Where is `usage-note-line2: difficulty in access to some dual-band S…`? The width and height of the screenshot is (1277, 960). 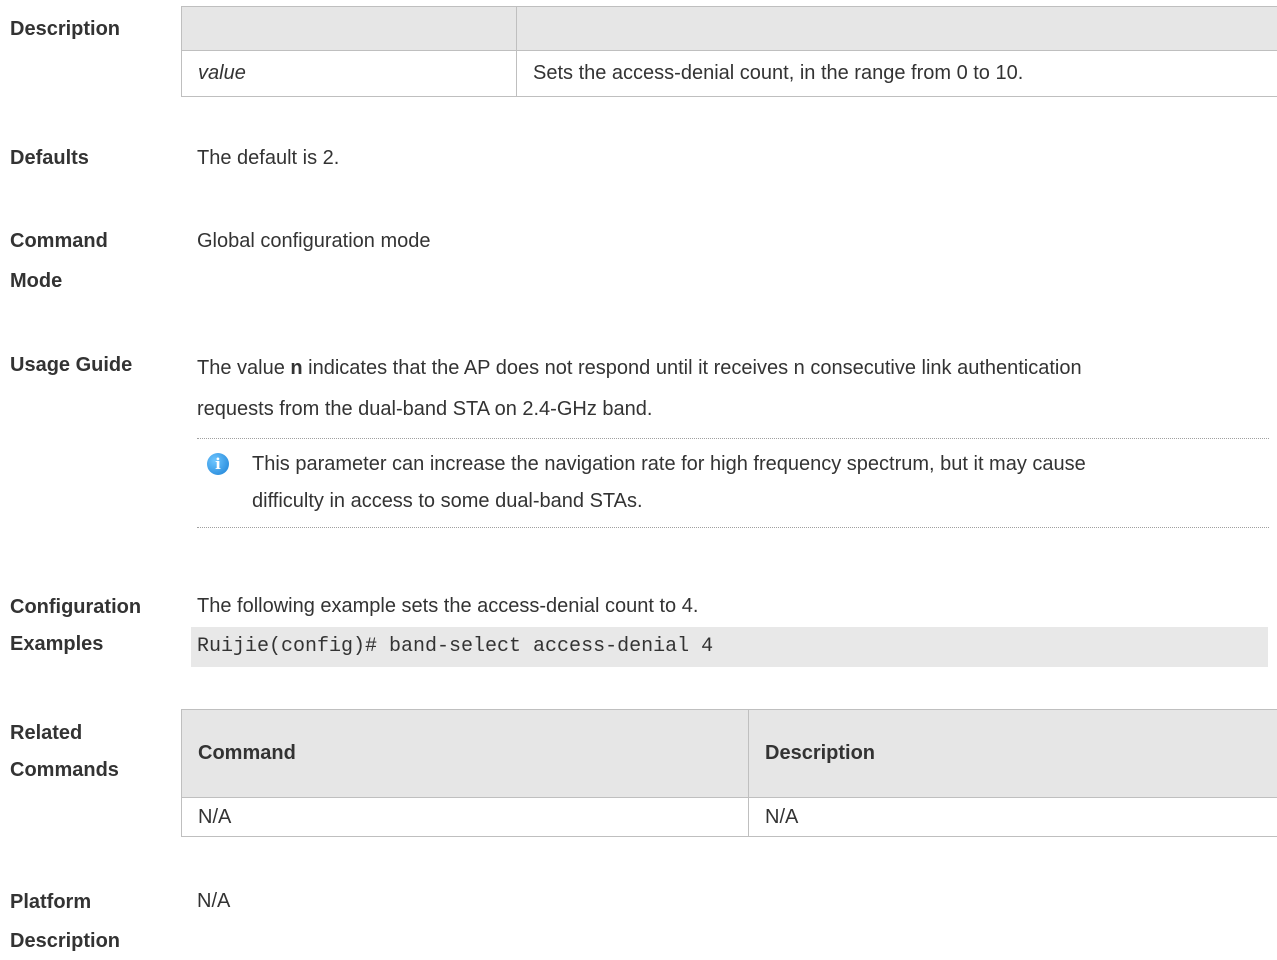 usage-note-line2: difficulty in access to some dual-band S… is located at coordinates (447, 501).